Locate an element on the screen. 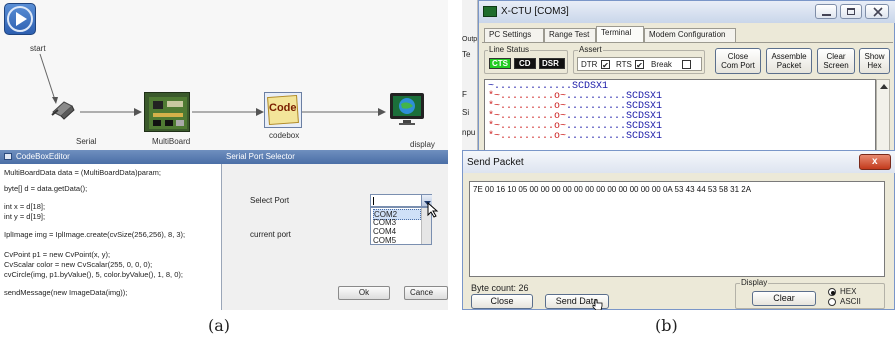  code-line-6: CvPoint p1 = new CvPoint(x, y); is located at coordinates (57, 255).